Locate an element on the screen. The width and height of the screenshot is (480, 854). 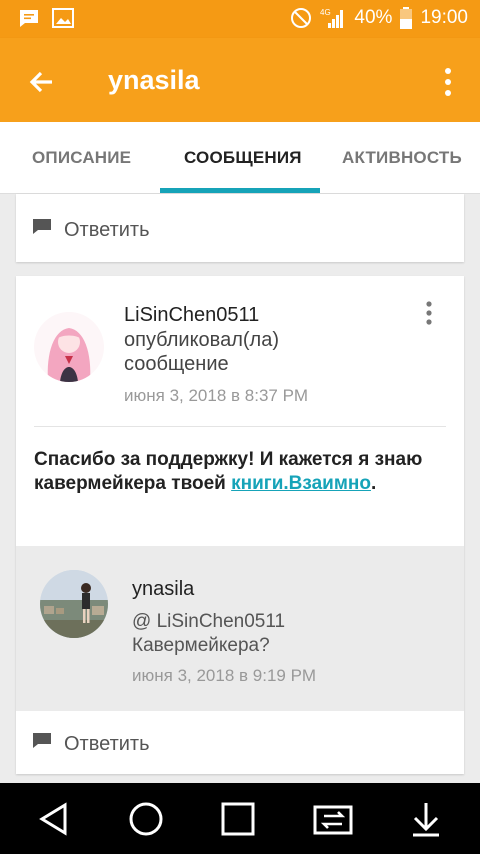
nav-recents-icon is located at coordinates (238, 819).